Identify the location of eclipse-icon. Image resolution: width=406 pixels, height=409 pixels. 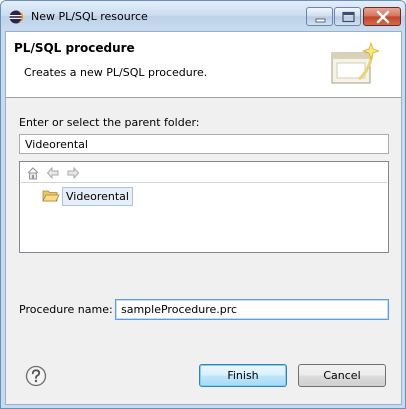
(16, 17).